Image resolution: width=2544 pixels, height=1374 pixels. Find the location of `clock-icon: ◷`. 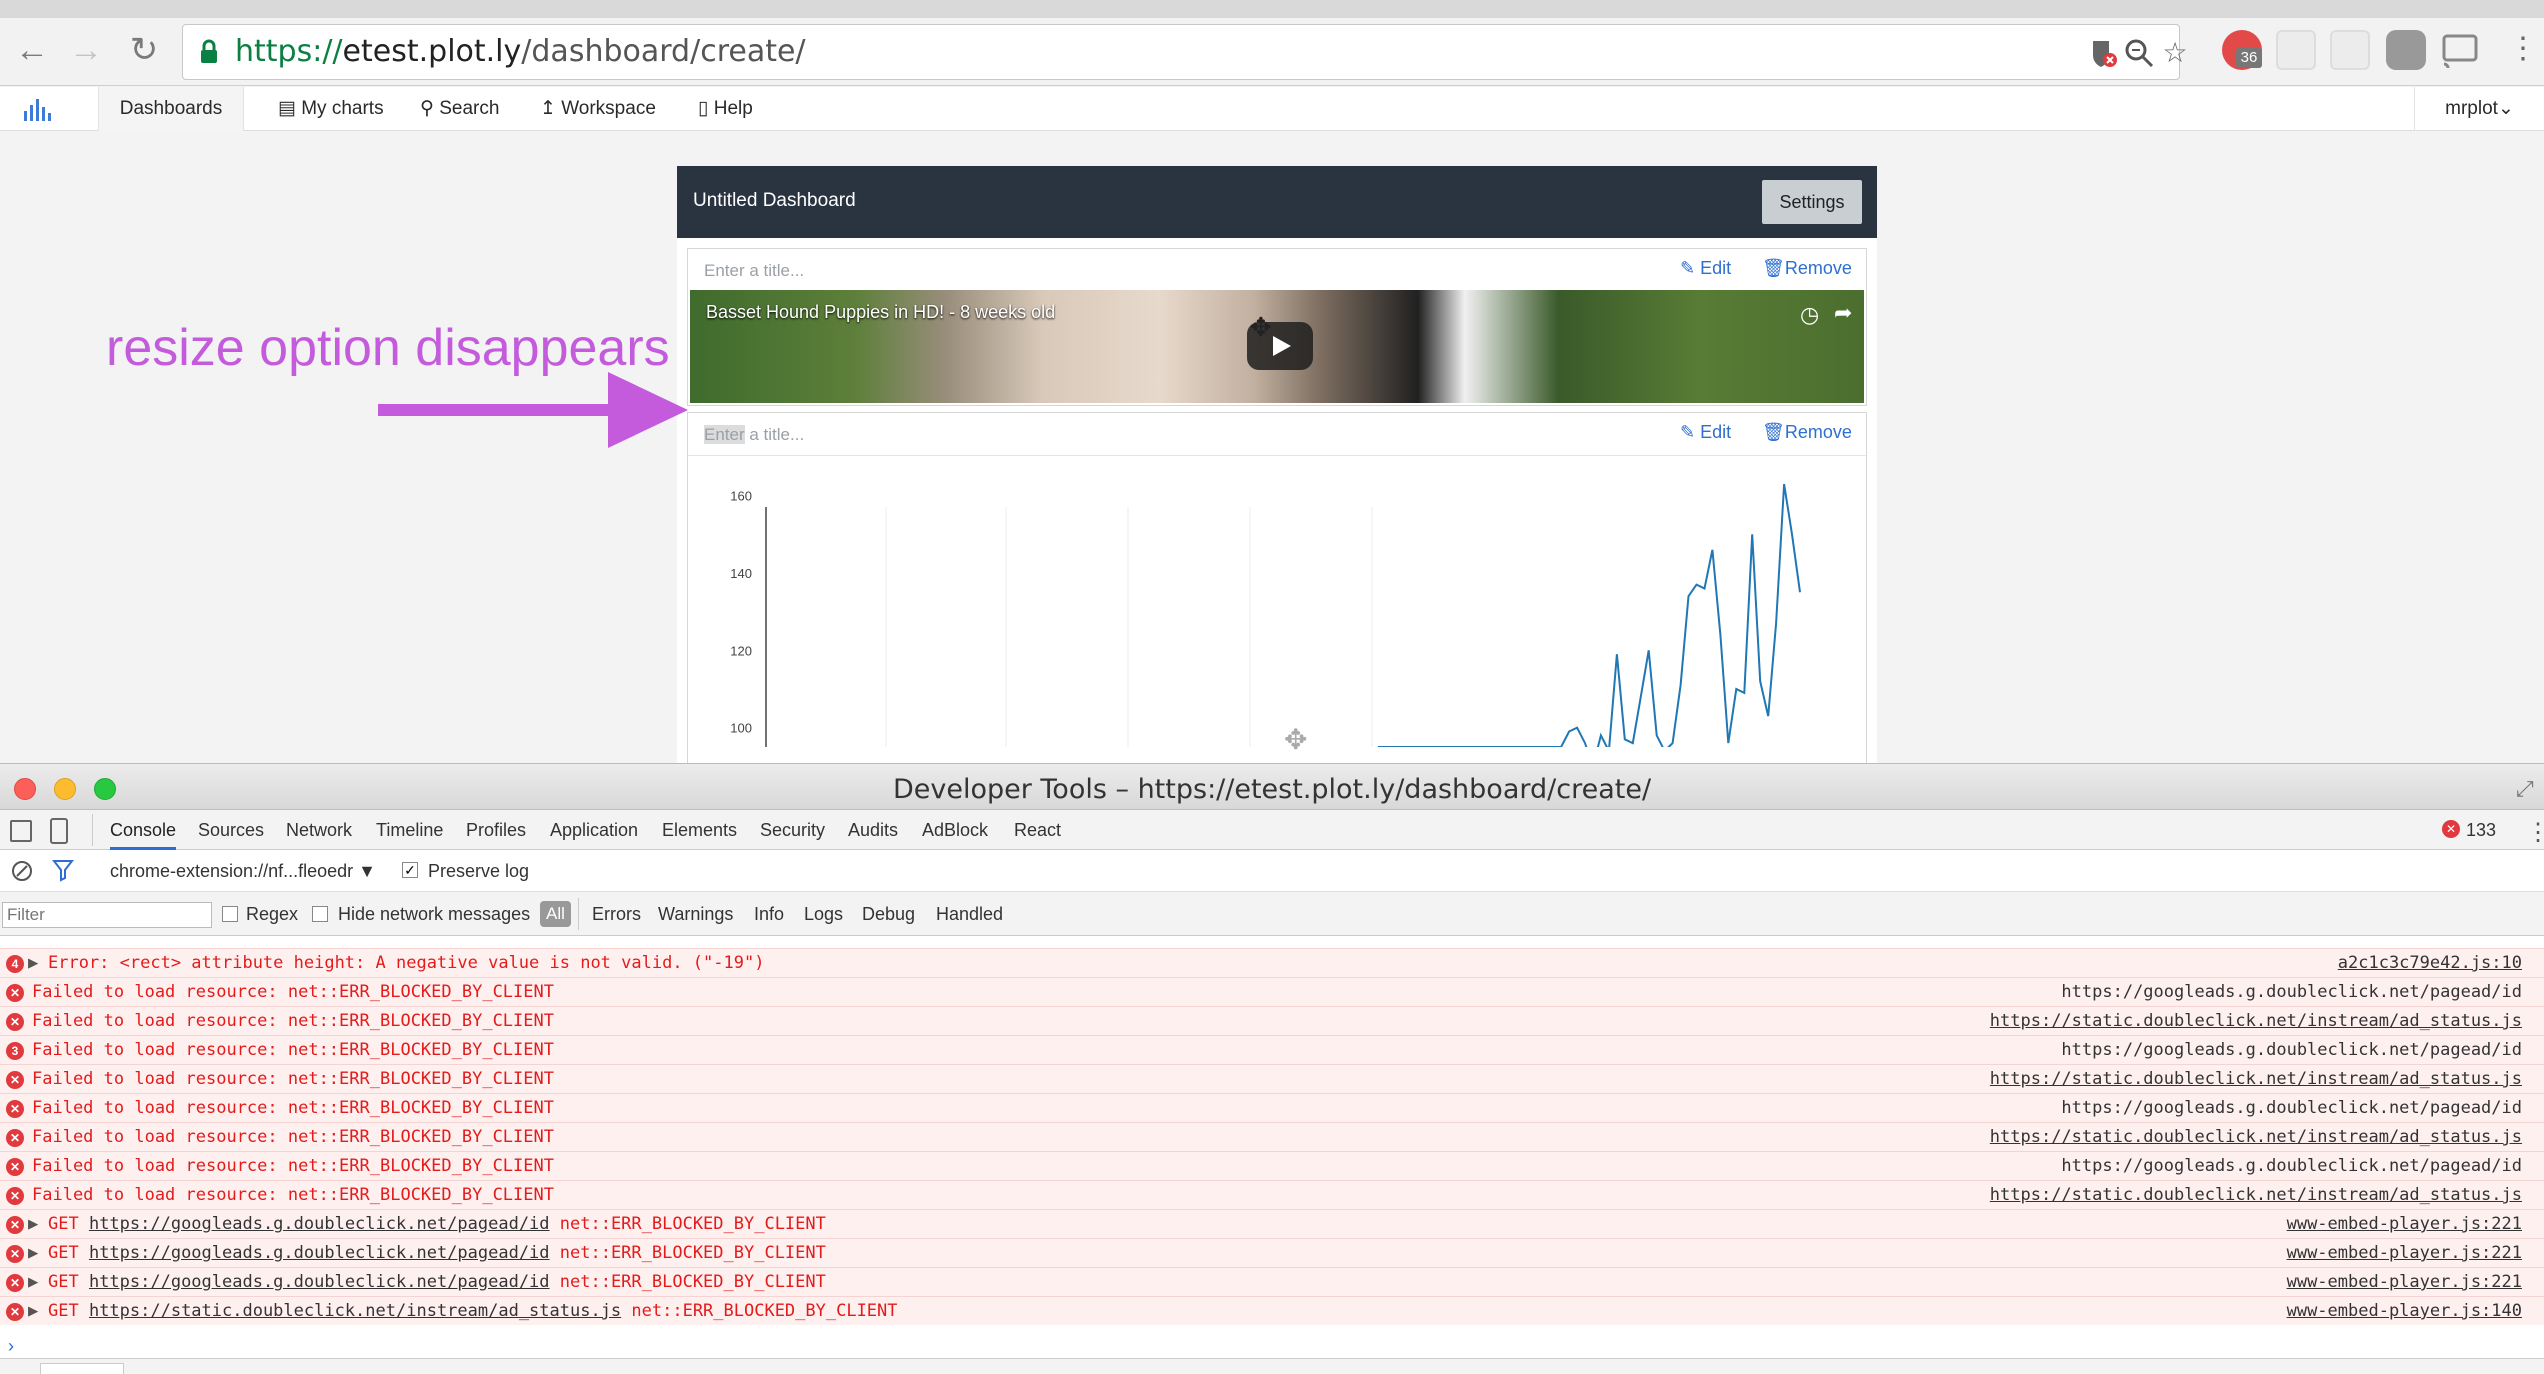

clock-icon: ◷ is located at coordinates (1809, 315).